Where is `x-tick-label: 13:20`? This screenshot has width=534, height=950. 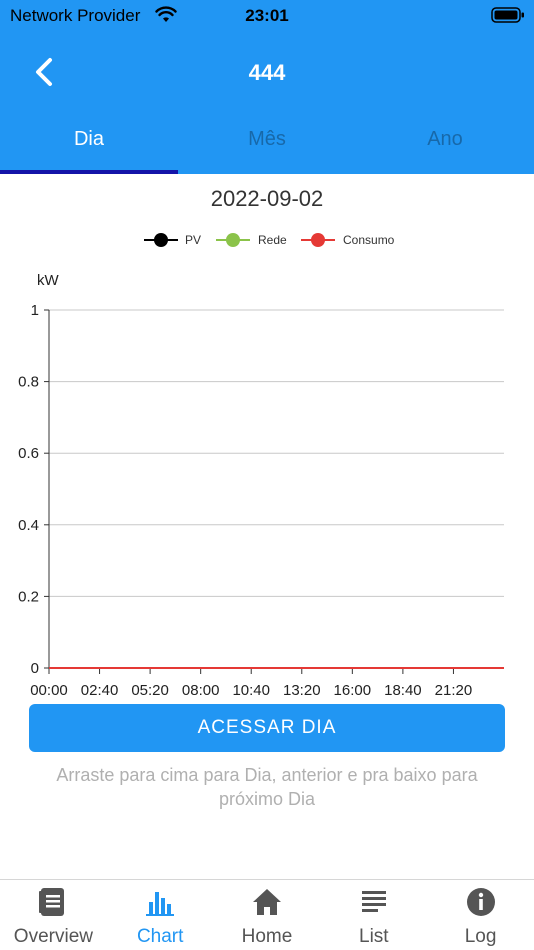
x-tick-label: 13:20 is located at coordinates (302, 690).